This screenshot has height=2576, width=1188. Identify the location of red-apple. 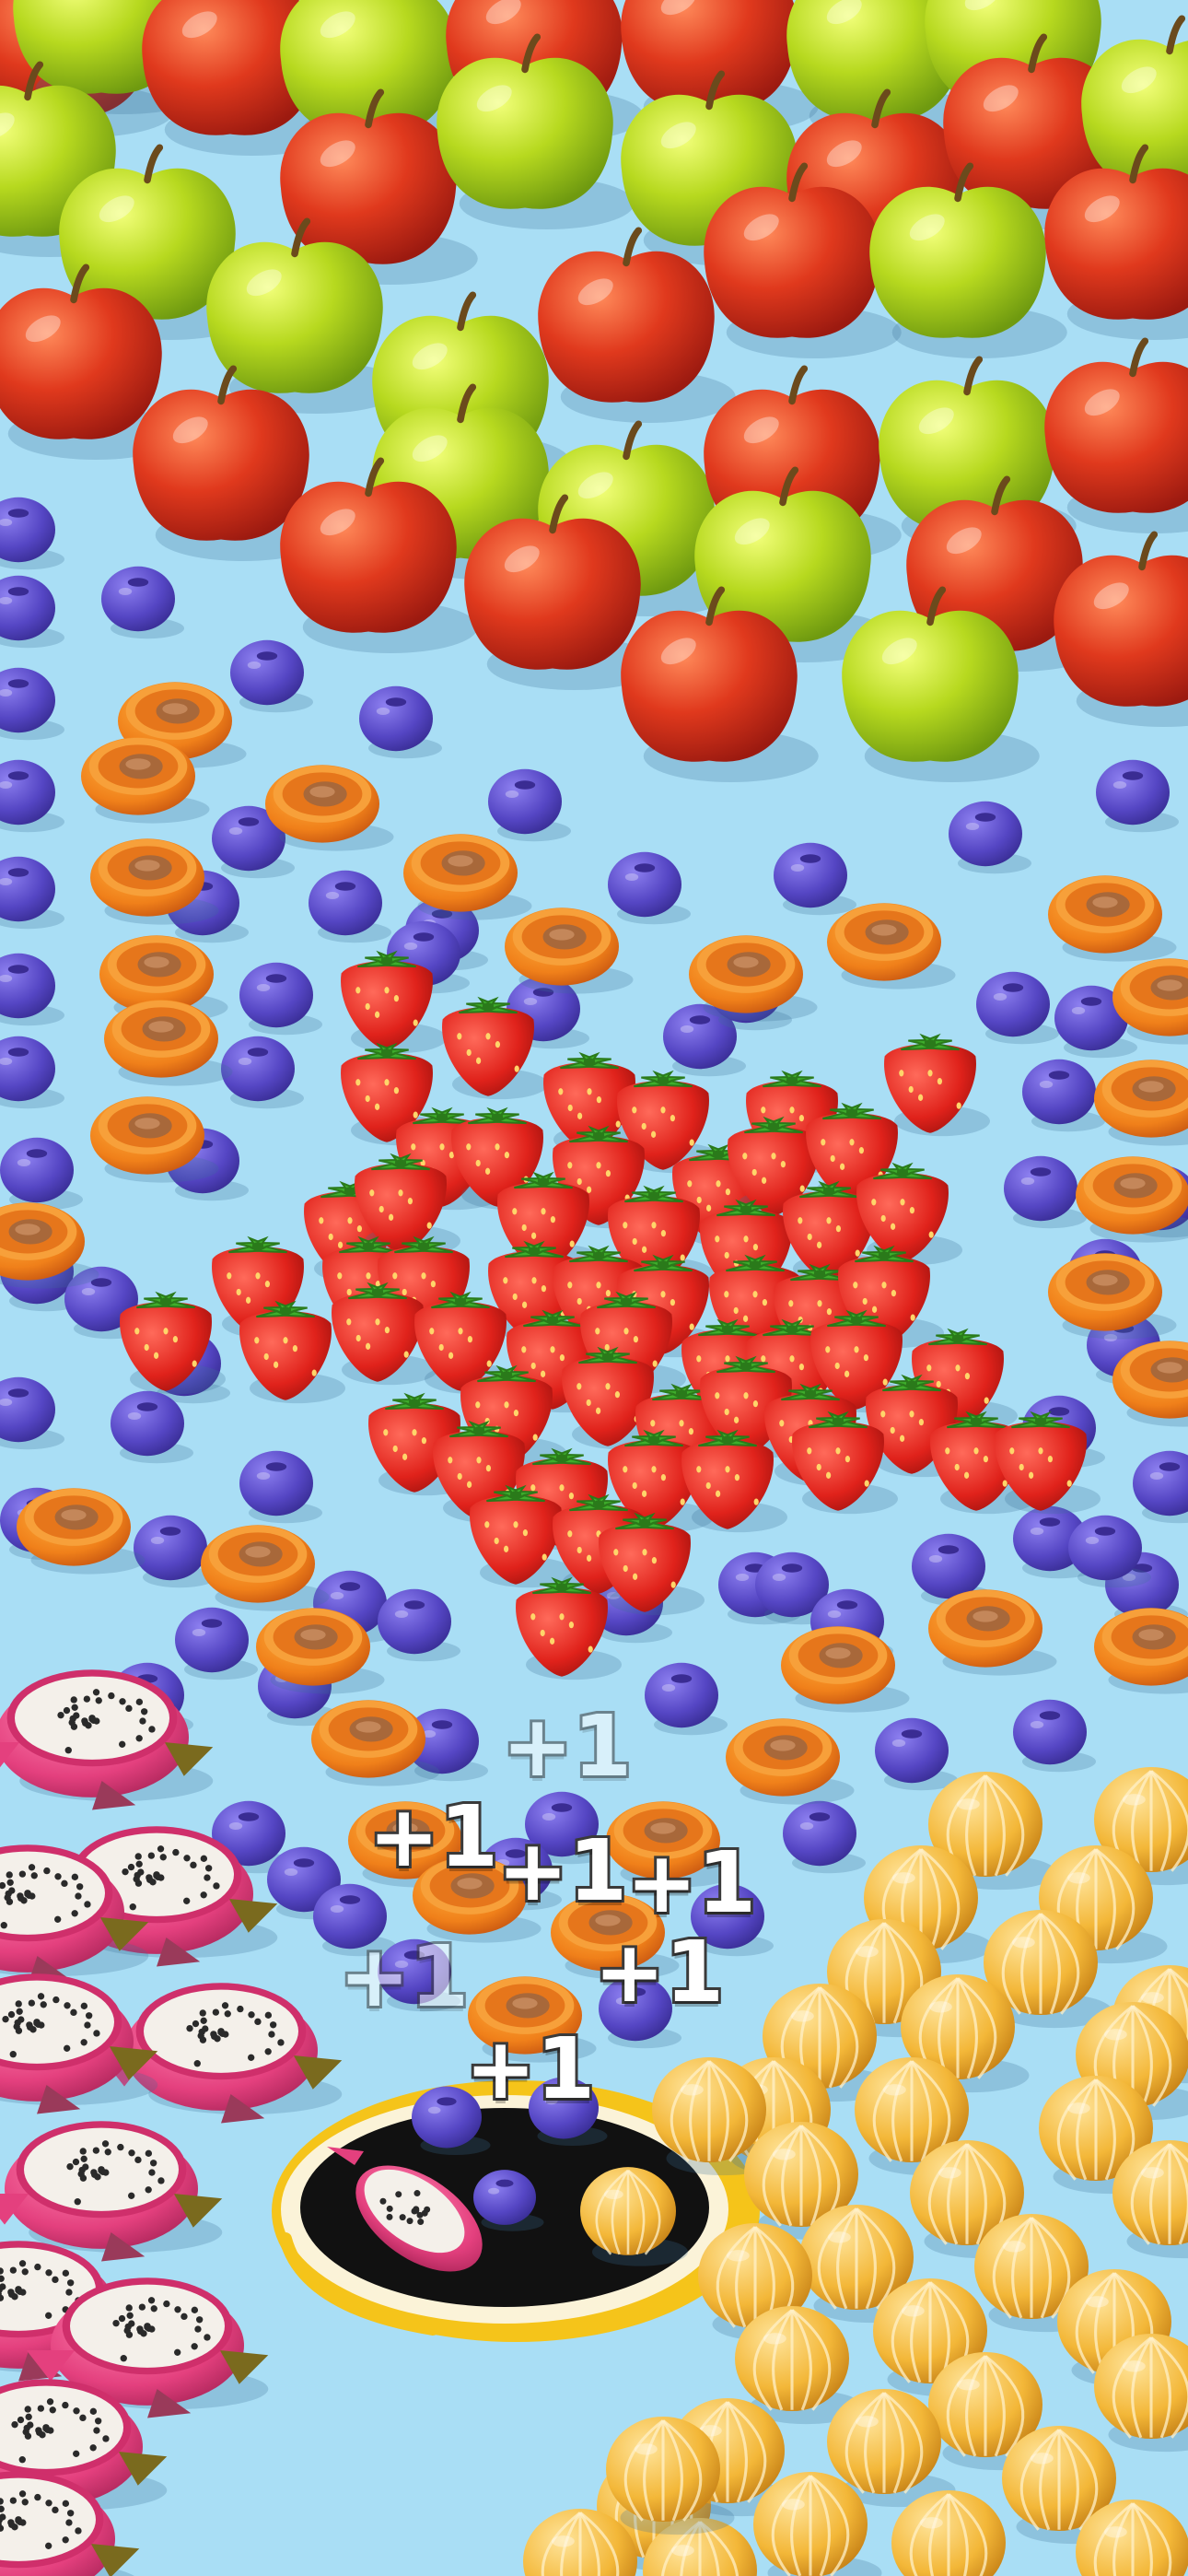
(1116, 435).